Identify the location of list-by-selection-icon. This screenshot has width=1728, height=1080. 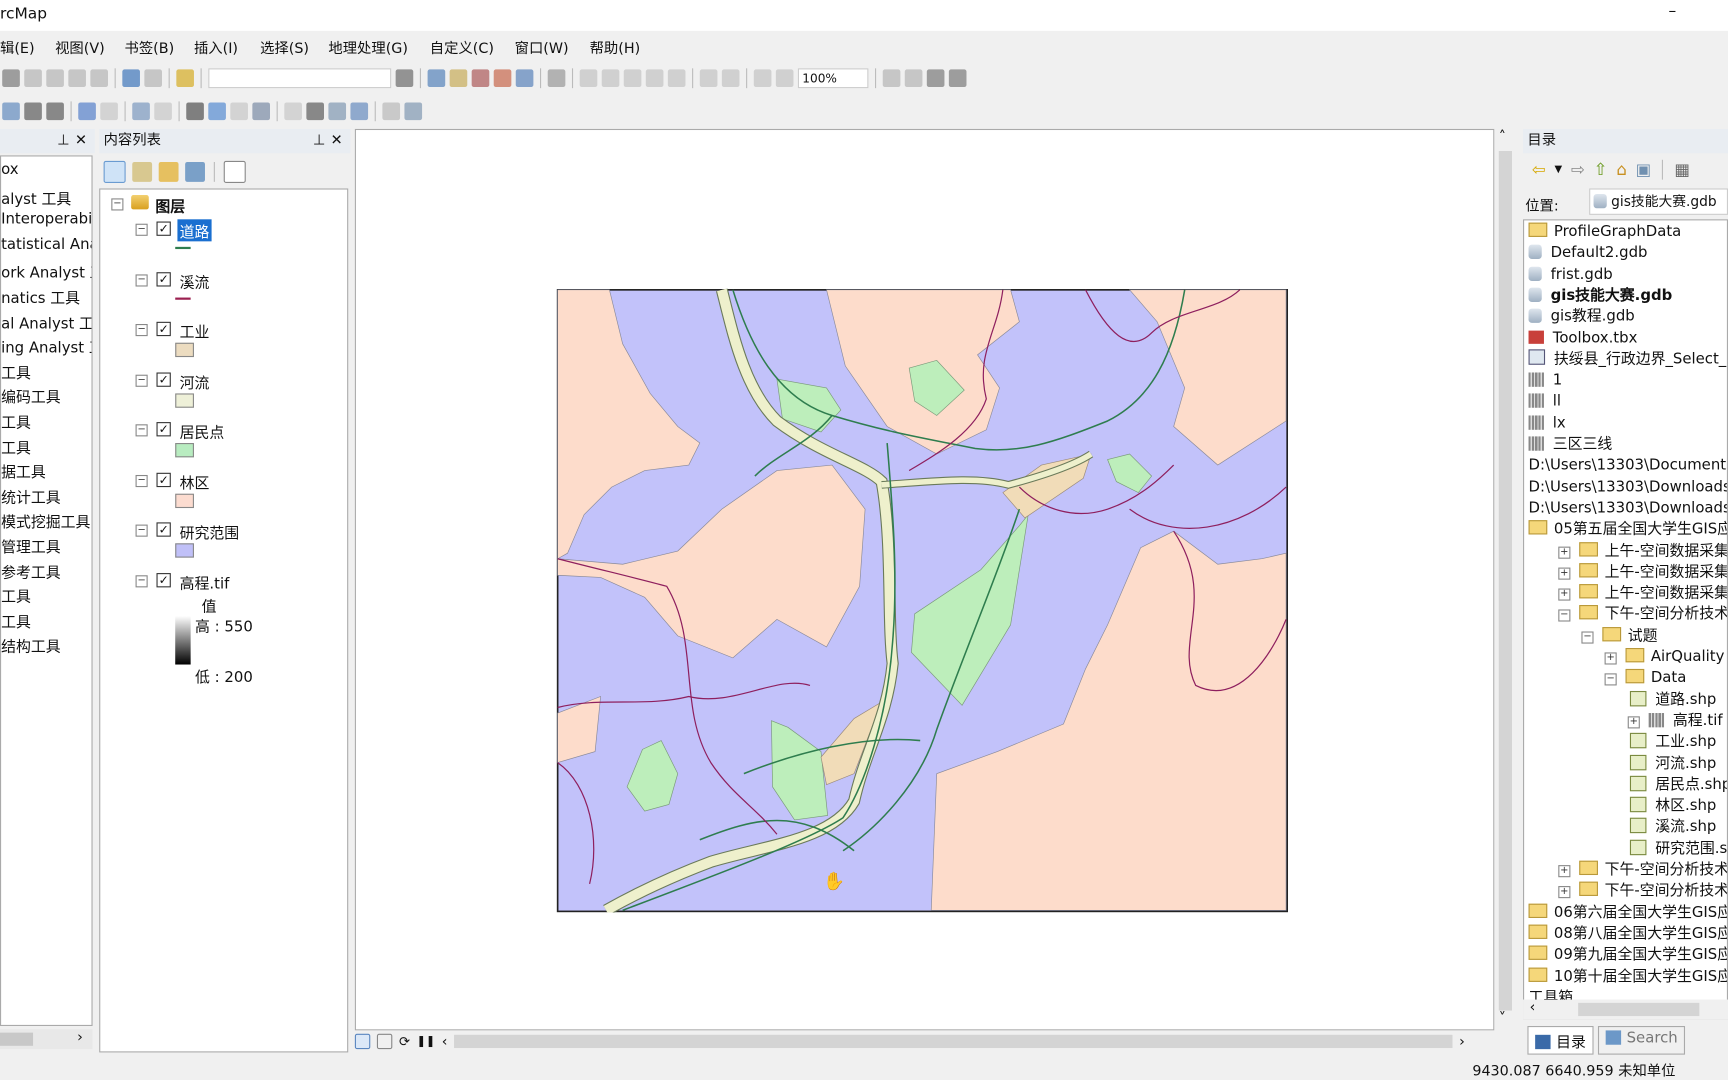
(195, 171).